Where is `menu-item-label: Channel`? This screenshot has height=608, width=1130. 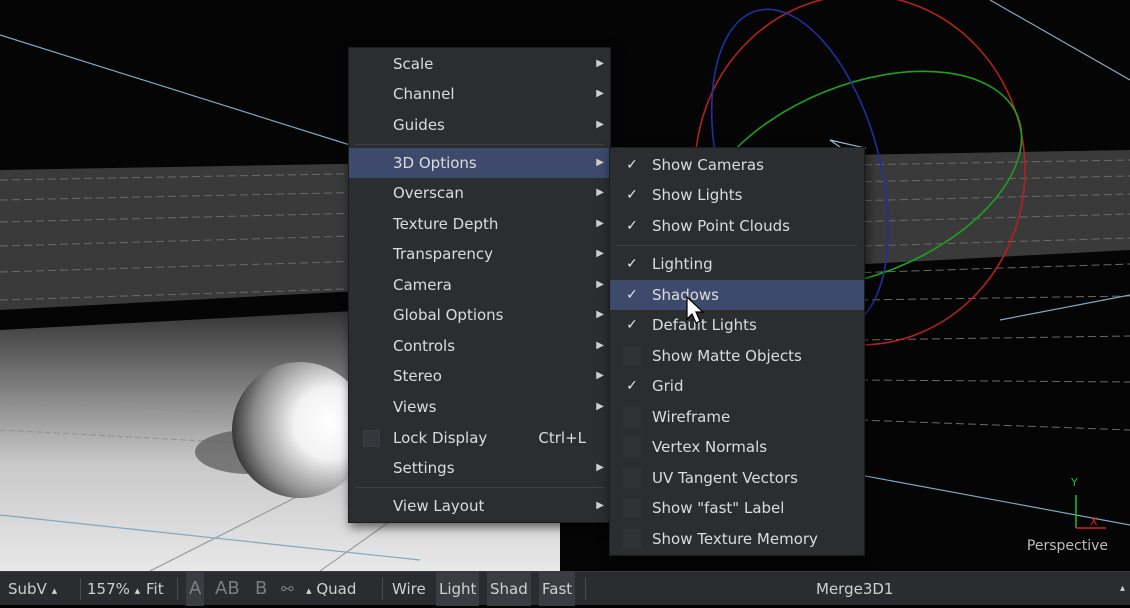 menu-item-label: Channel is located at coordinates (424, 94).